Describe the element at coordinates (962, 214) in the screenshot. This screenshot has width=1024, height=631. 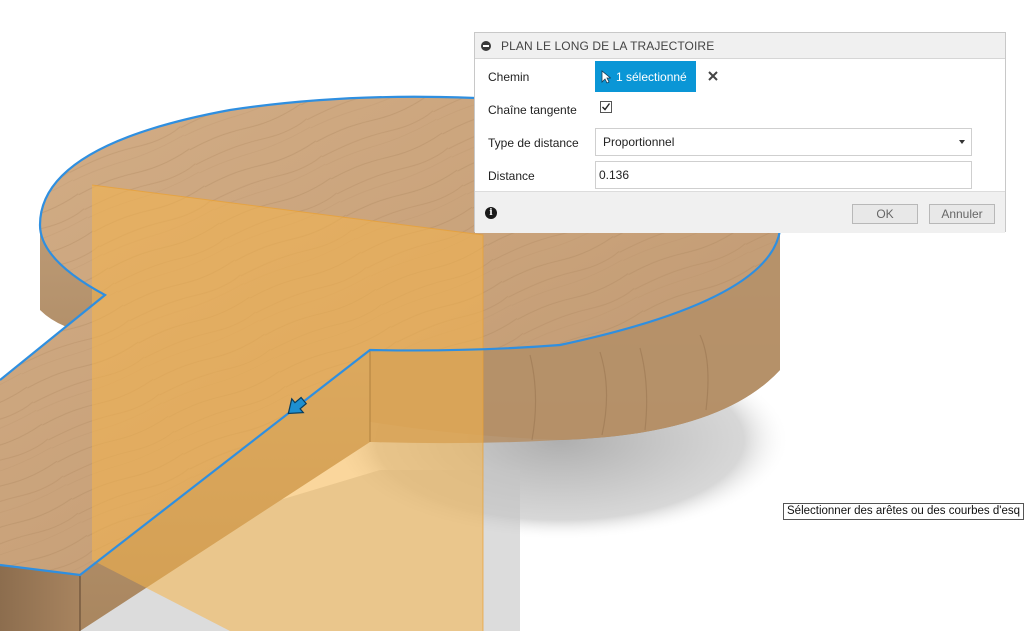
I see `cancel-button: Annuler` at that location.